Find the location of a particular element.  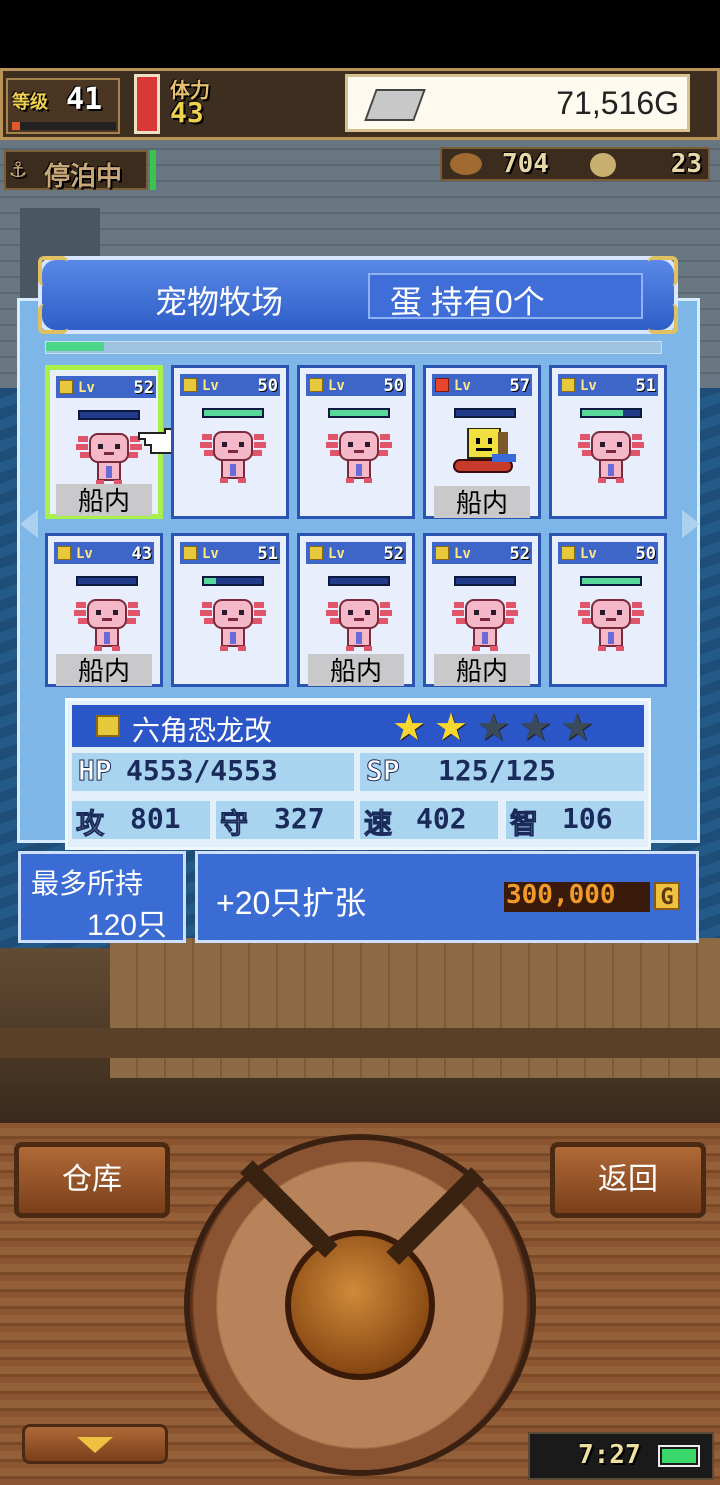

page-scroll-thumb is located at coordinates (75, 346).